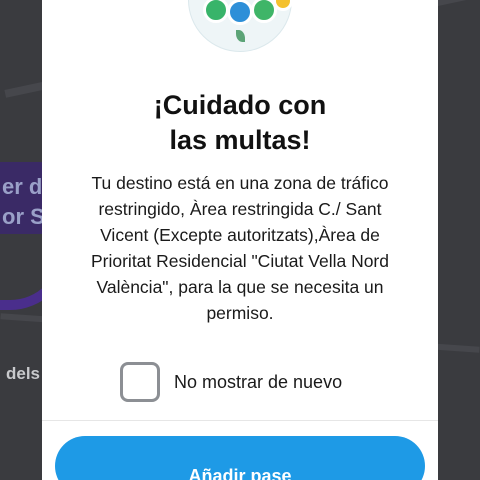  What do you see at coordinates (240, 123) in the screenshot?
I see `dialog-title: ¡Cuidado con las multas!` at bounding box center [240, 123].